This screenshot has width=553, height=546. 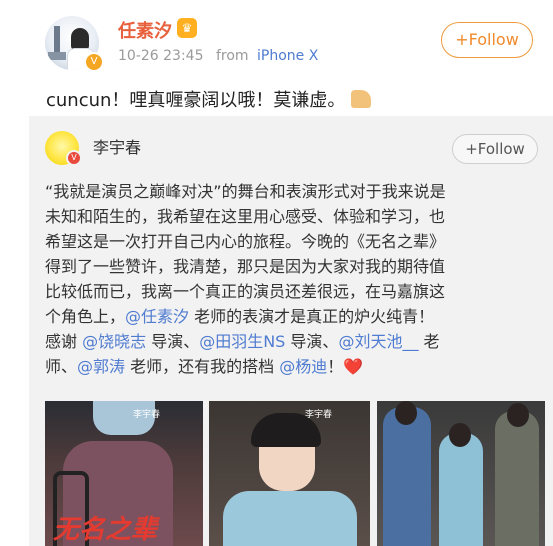 I want to click on repost-line: 个角色上，@任素汐 老师的表演才是真正的炉火纯青！, so click(x=291, y=316).